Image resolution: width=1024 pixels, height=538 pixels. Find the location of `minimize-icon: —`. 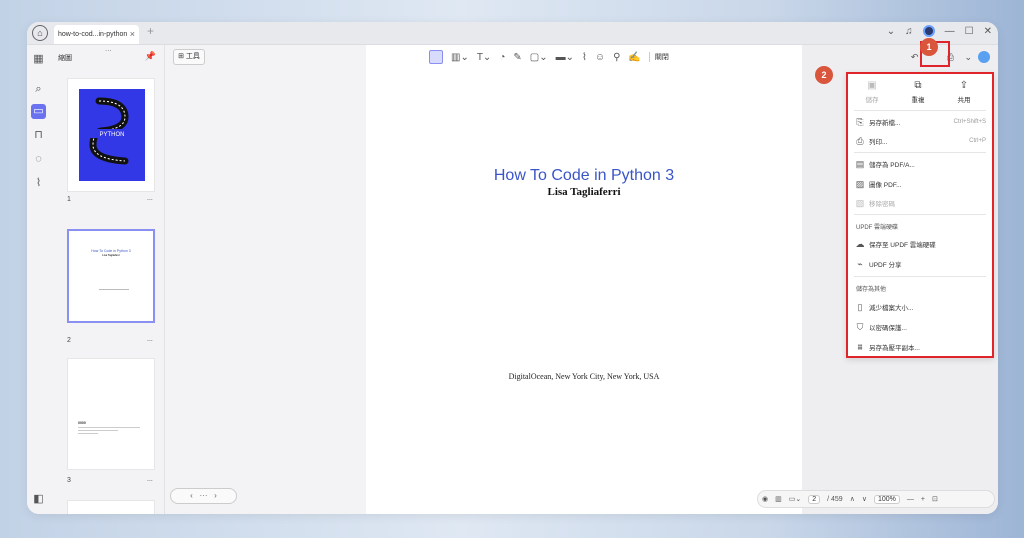

minimize-icon: — is located at coordinates (950, 31).